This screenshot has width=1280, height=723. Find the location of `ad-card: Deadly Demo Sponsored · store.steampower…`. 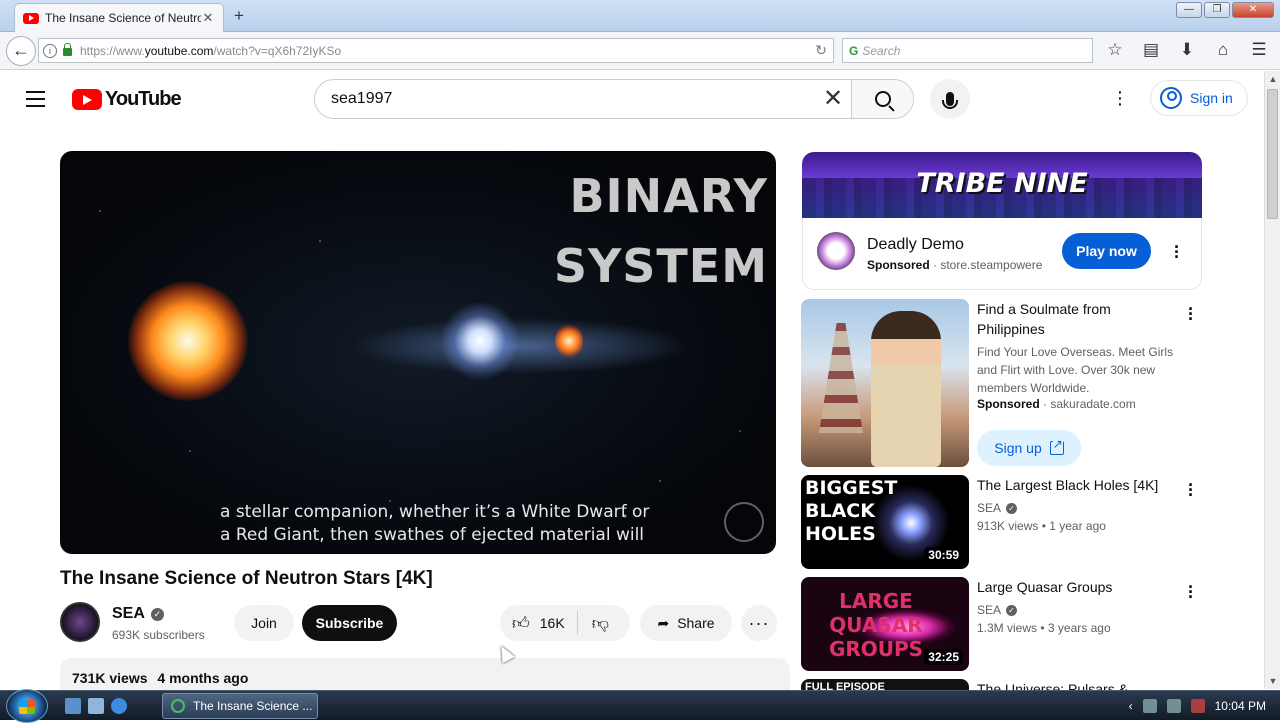

ad-card: Deadly Demo Sponsored · store.steampower… is located at coordinates (1002, 254).